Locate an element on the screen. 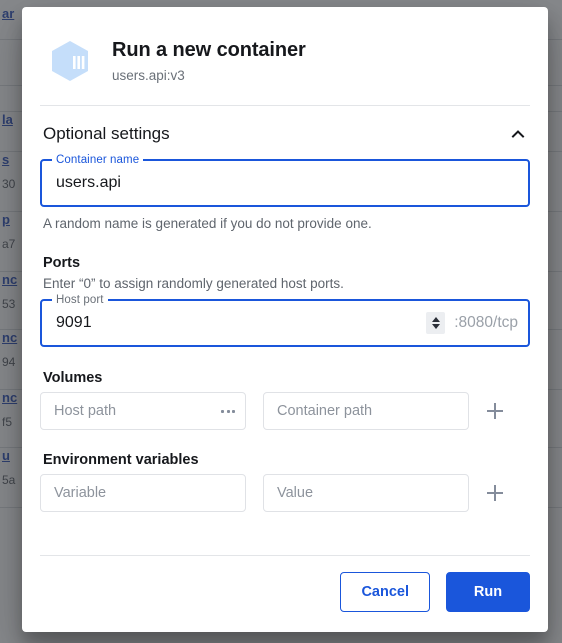 The image size is (562, 643). optional-settings-toggle: Optional settings is located at coordinates (285, 128).